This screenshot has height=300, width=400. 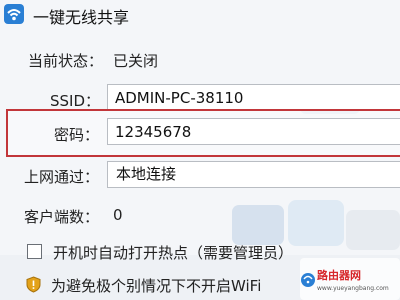 I want to click on autostart-checkbox, so click(x=34, y=251).